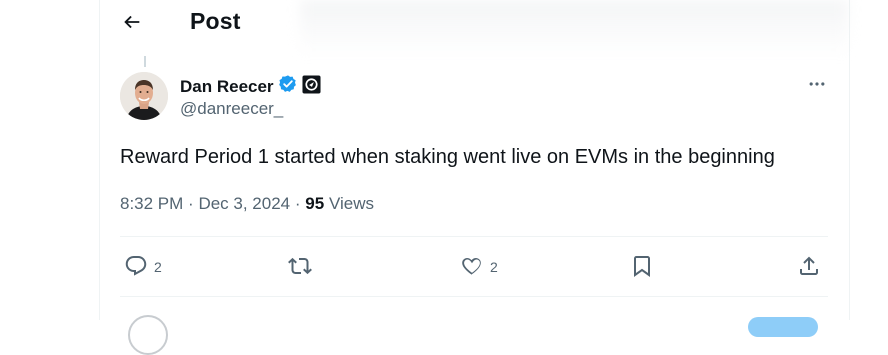 The width and height of the screenshot is (888, 355). Describe the element at coordinates (144, 96) in the screenshot. I see `avatar` at that location.